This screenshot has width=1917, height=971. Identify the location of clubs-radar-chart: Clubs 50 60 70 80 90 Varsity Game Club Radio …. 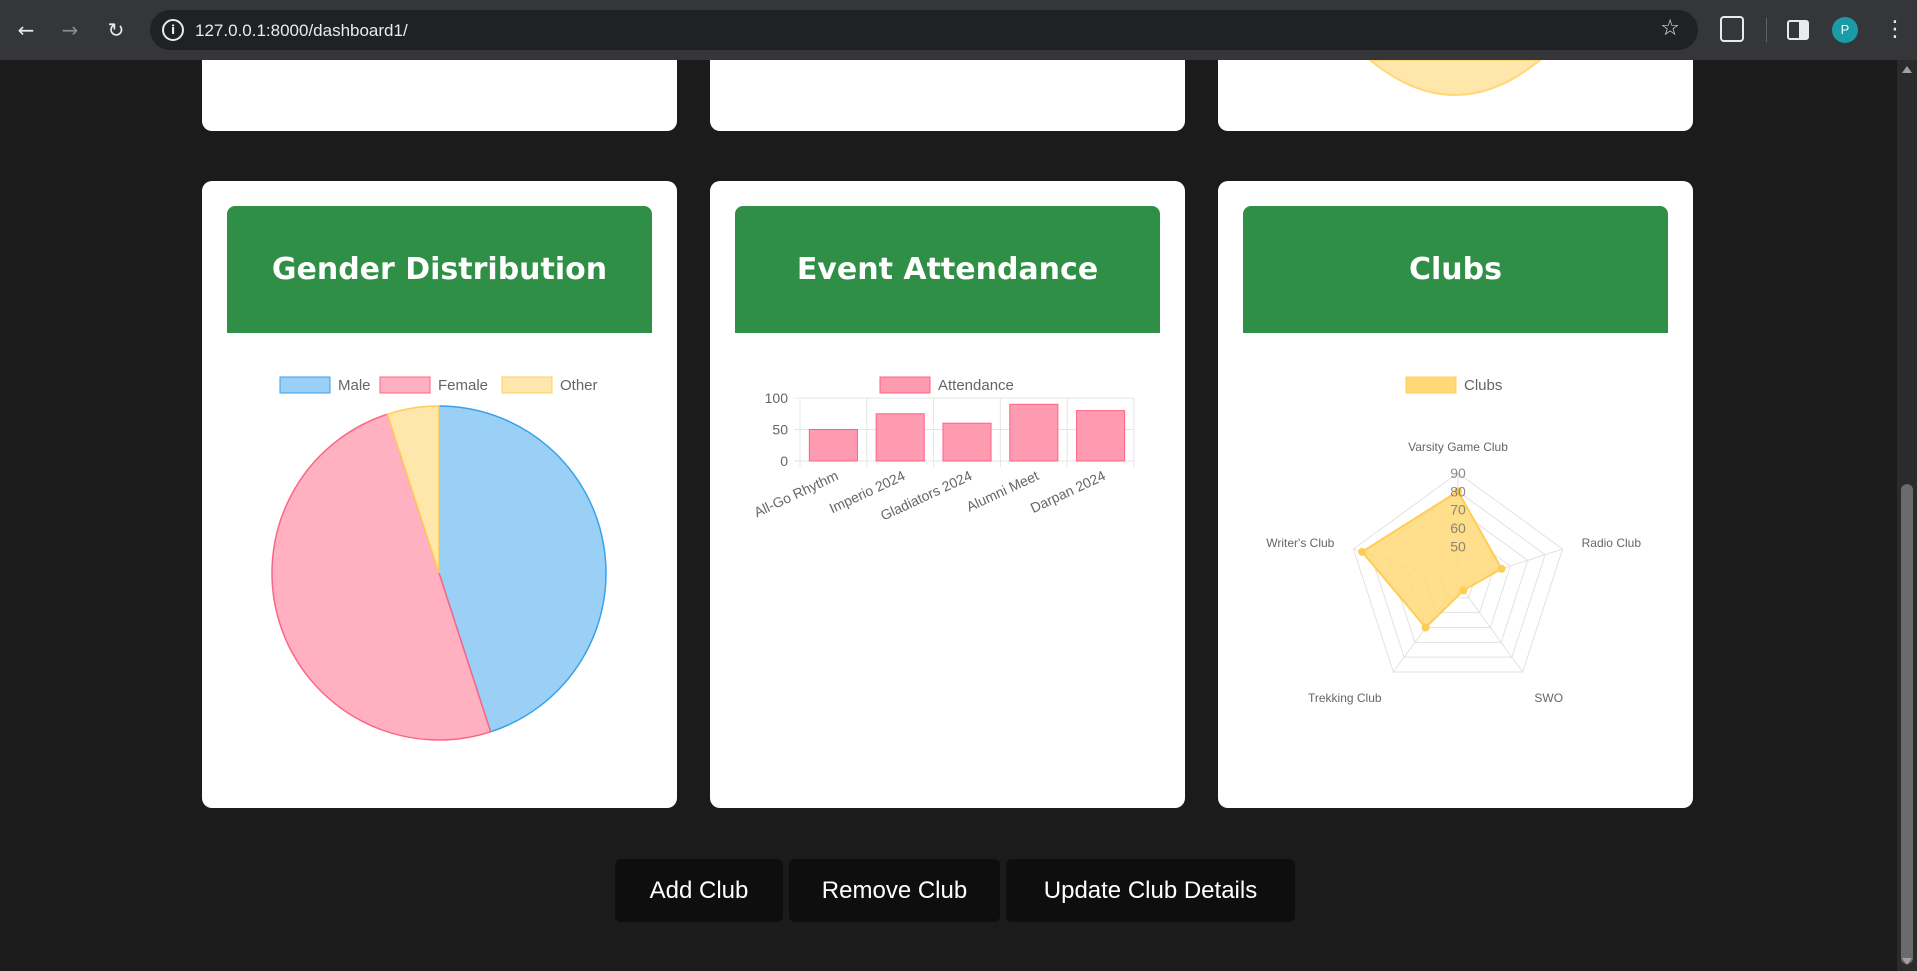
(1454, 540).